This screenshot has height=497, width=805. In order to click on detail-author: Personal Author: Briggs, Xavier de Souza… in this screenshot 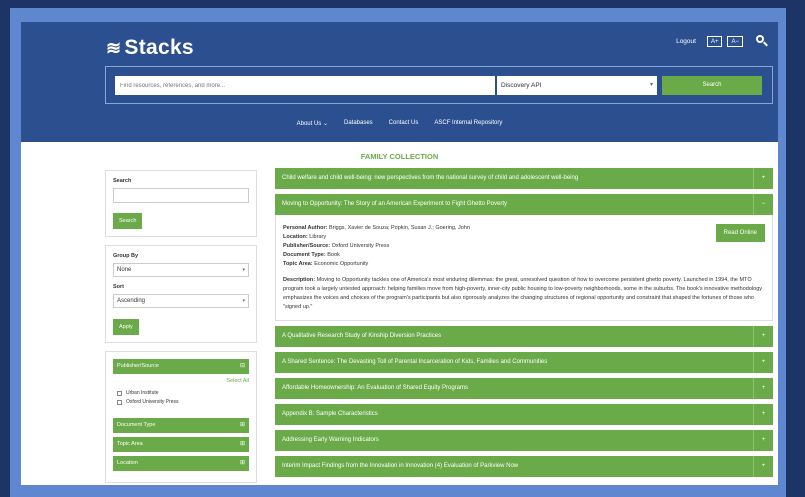, I will do `click(376, 228)`.